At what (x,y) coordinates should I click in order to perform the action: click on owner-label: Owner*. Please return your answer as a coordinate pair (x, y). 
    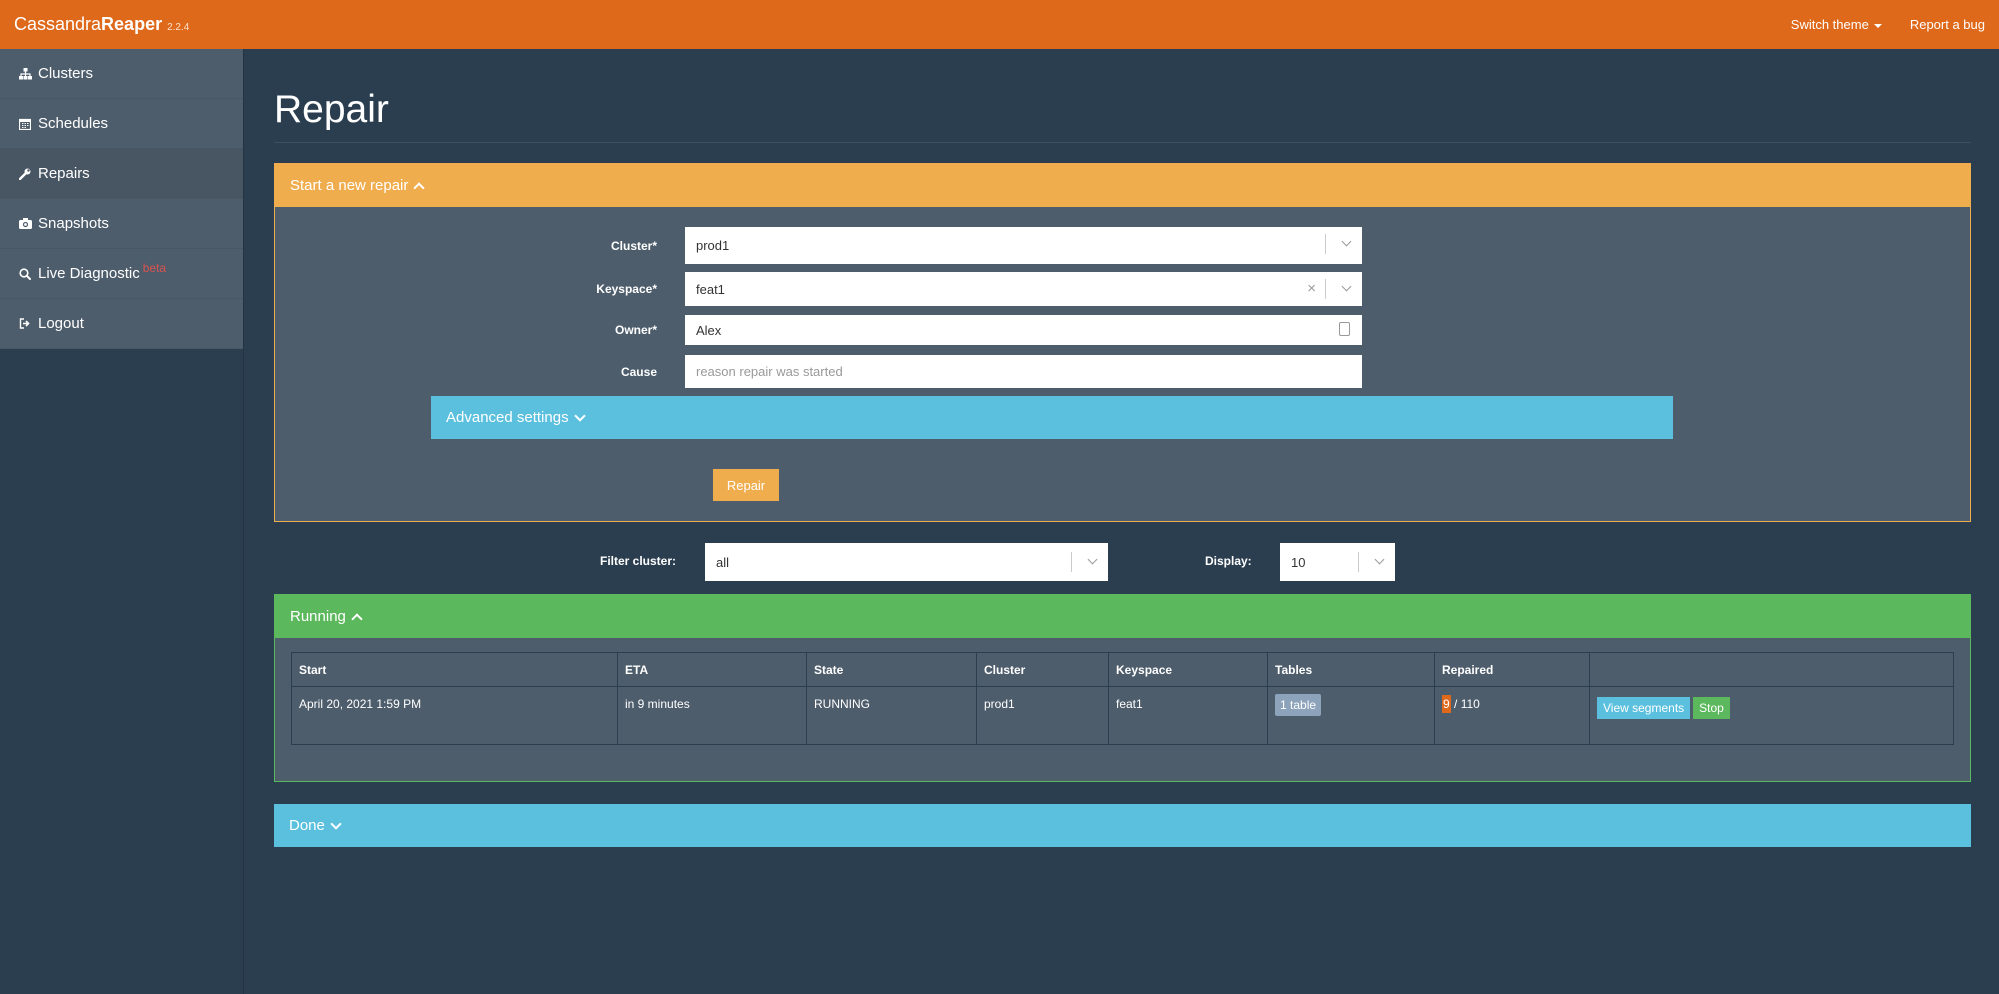
    Looking at the image, I should click on (635, 330).